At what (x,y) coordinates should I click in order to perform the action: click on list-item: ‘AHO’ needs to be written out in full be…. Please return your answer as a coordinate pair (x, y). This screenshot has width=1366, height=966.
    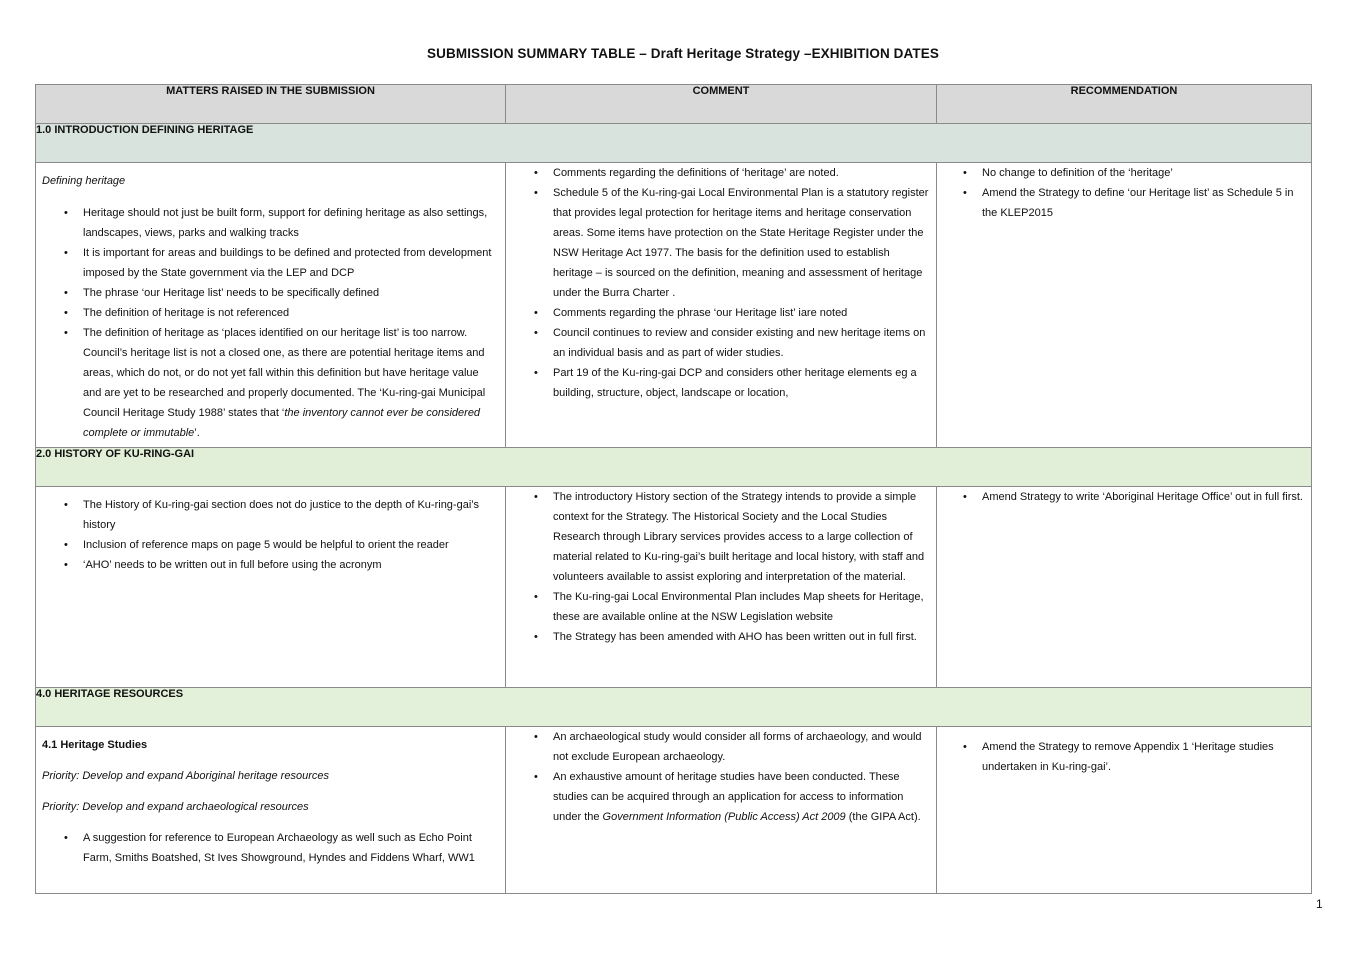
    Looking at the image, I should click on (281, 565).